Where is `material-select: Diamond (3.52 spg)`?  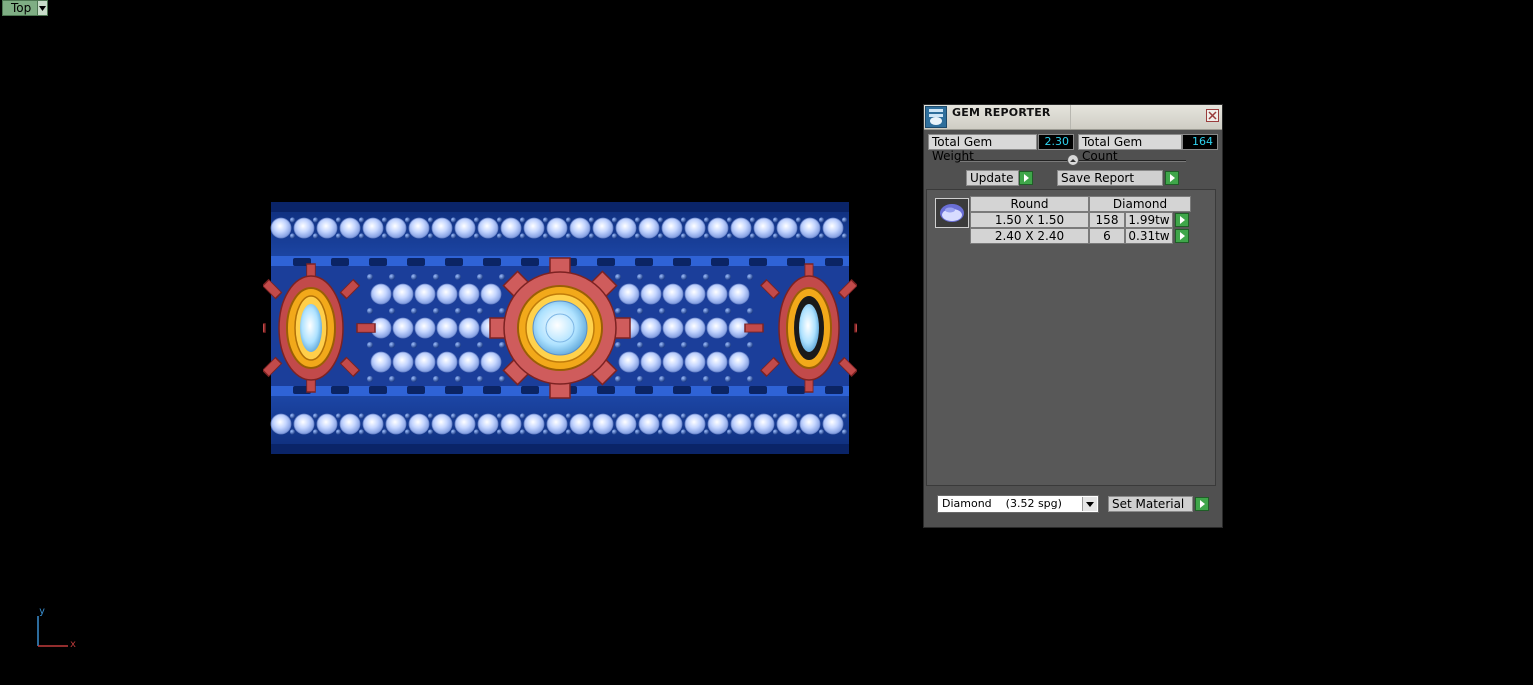 material-select: Diamond (3.52 spg) is located at coordinates (1018, 504).